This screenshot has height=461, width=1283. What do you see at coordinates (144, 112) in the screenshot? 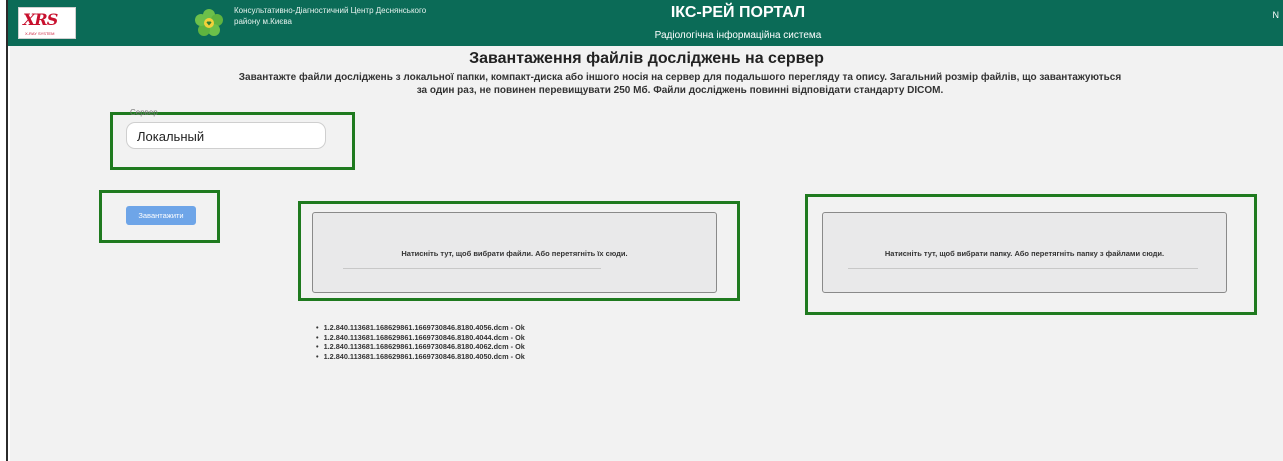
I see `server-label: Сервер` at bounding box center [144, 112].